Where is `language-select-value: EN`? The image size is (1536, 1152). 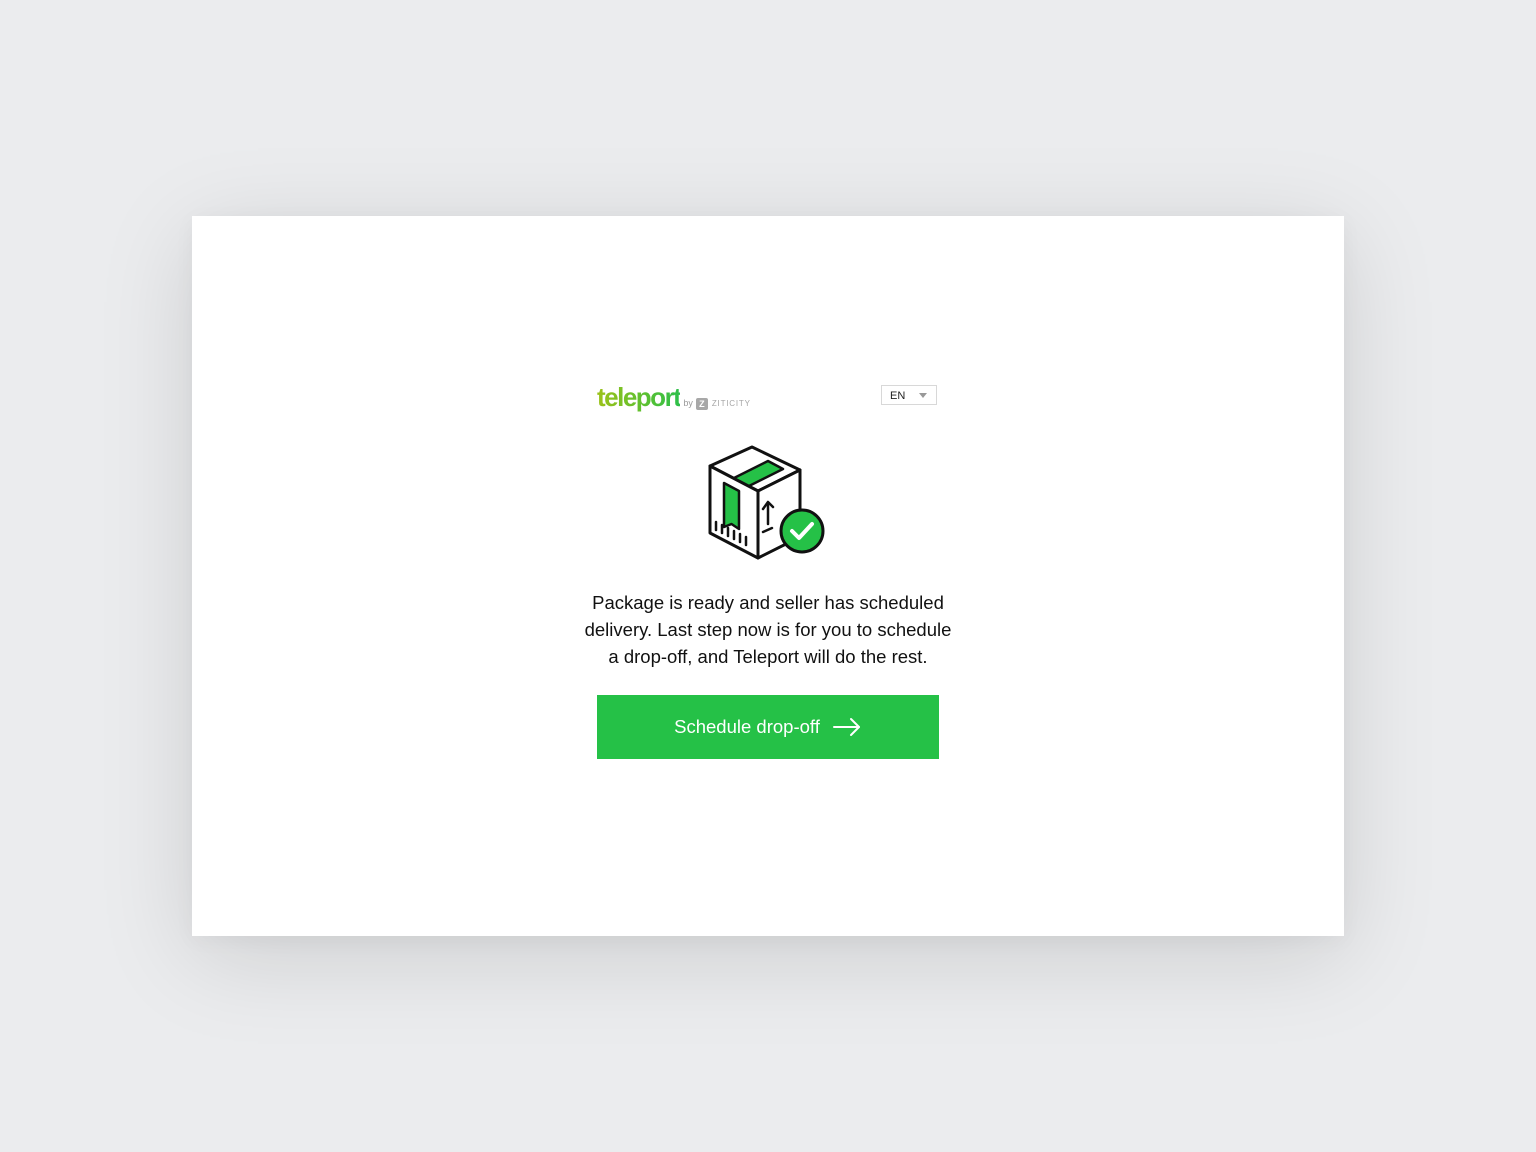
language-select-value: EN is located at coordinates (898, 396).